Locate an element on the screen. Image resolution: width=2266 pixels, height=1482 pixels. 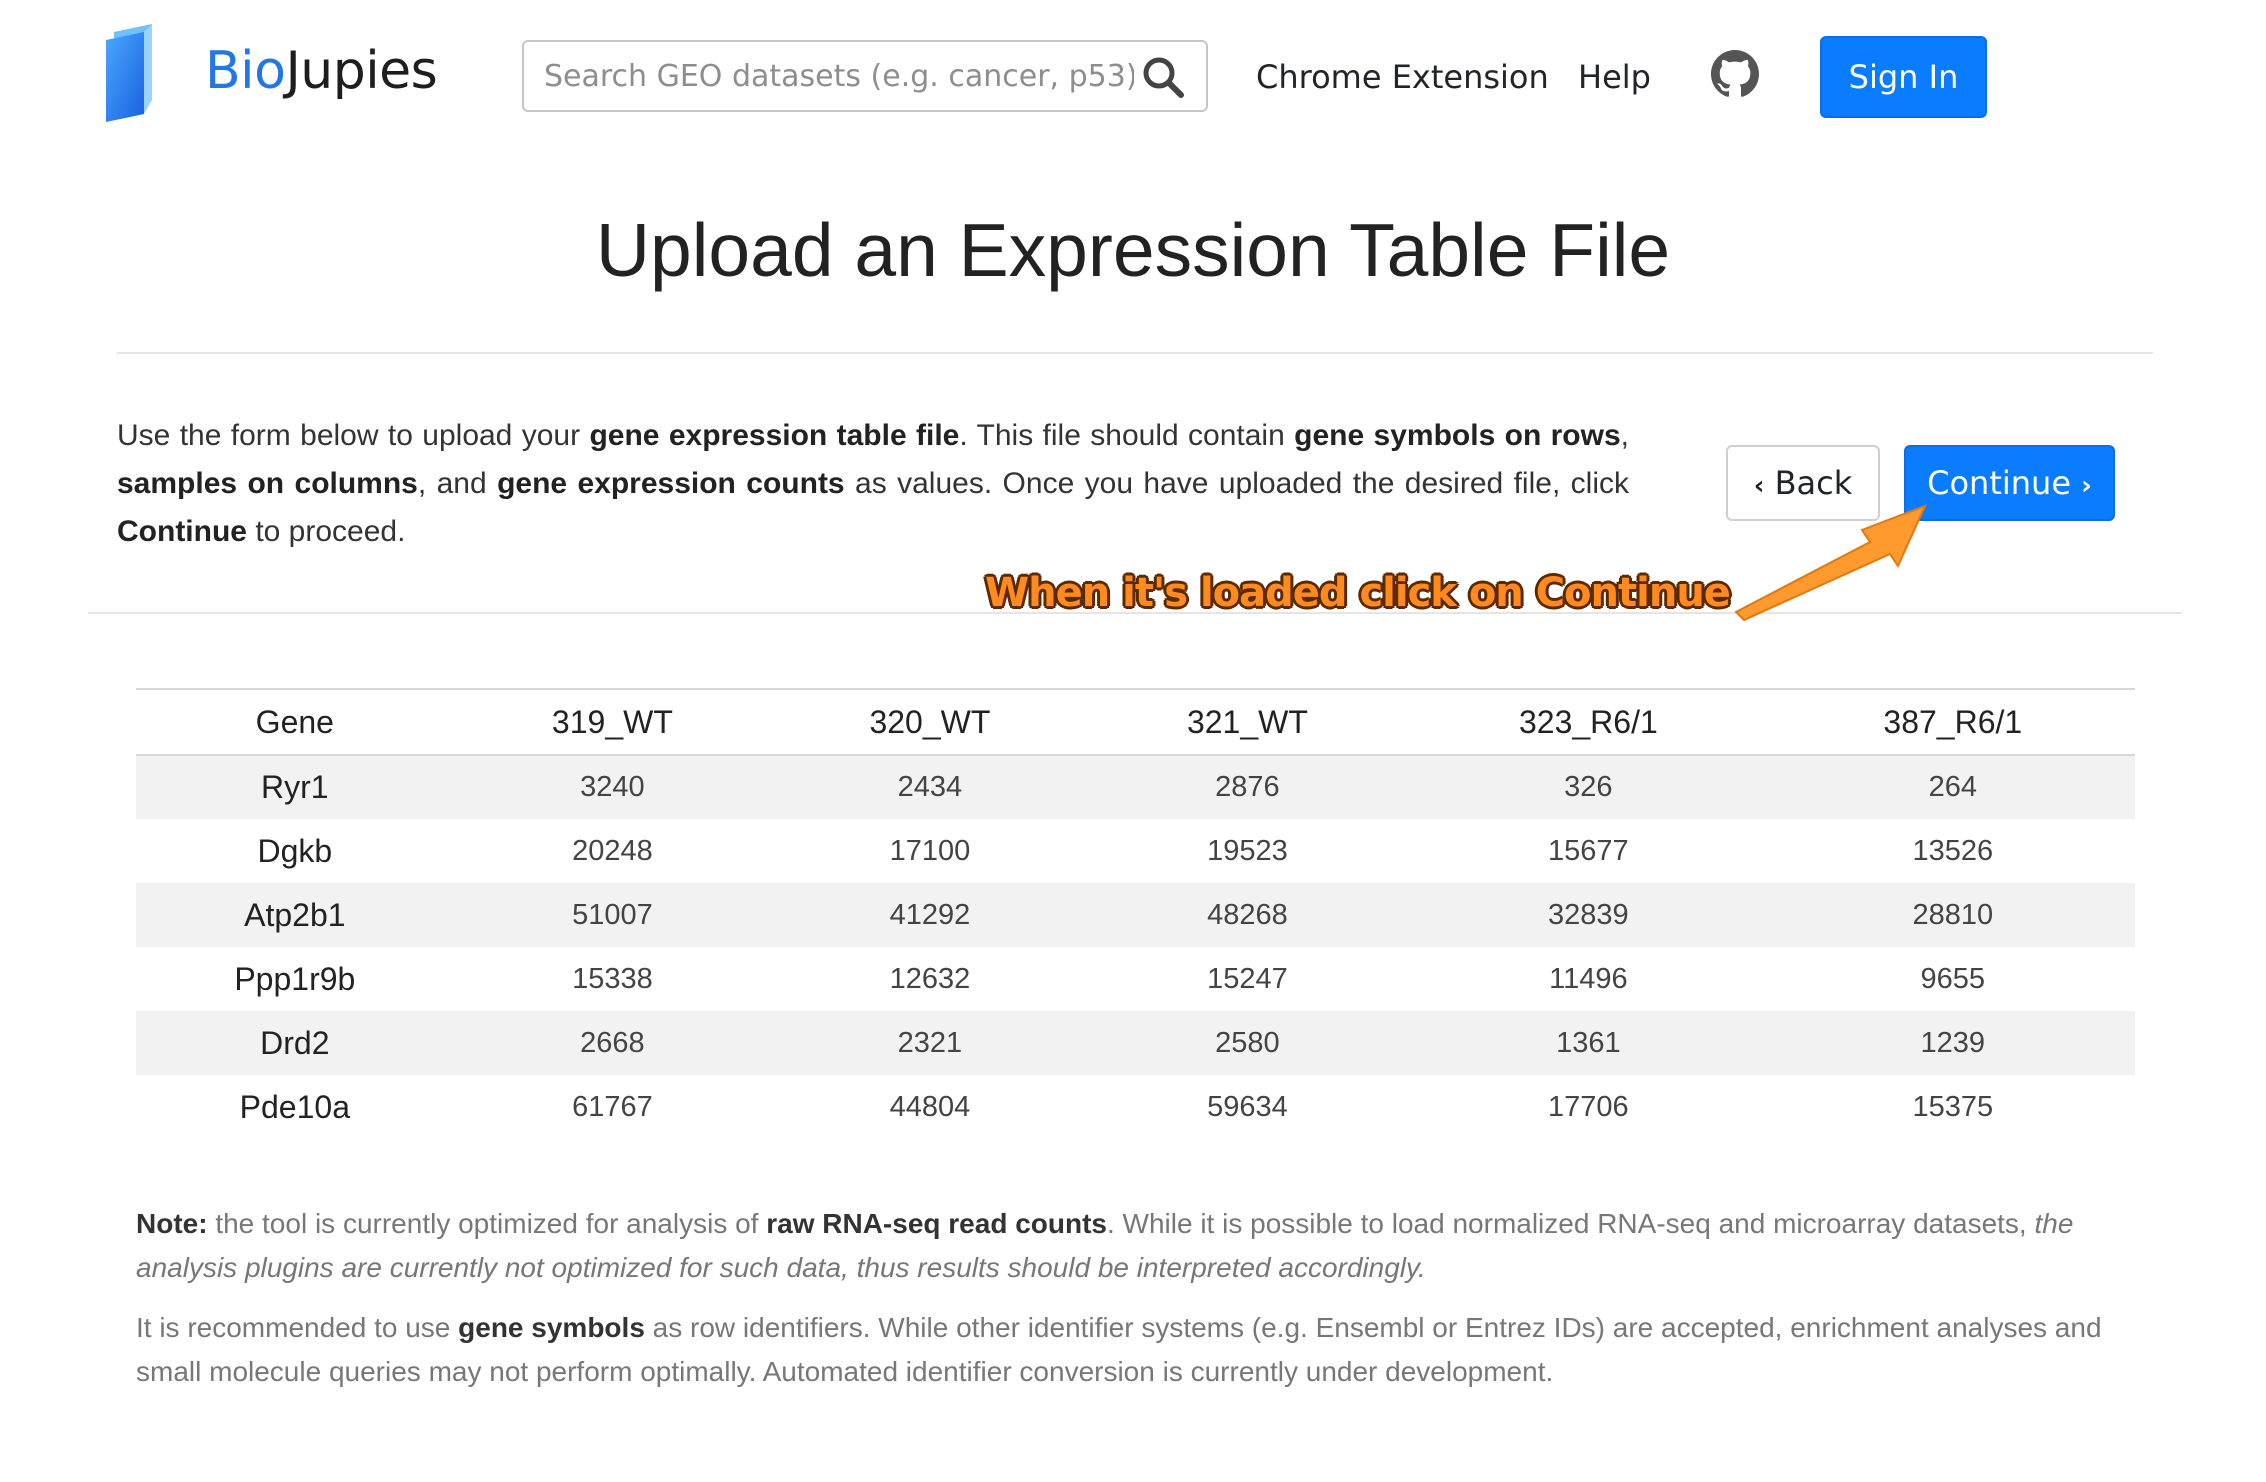
annotation-arrow-icon is located at coordinates (1830, 563).